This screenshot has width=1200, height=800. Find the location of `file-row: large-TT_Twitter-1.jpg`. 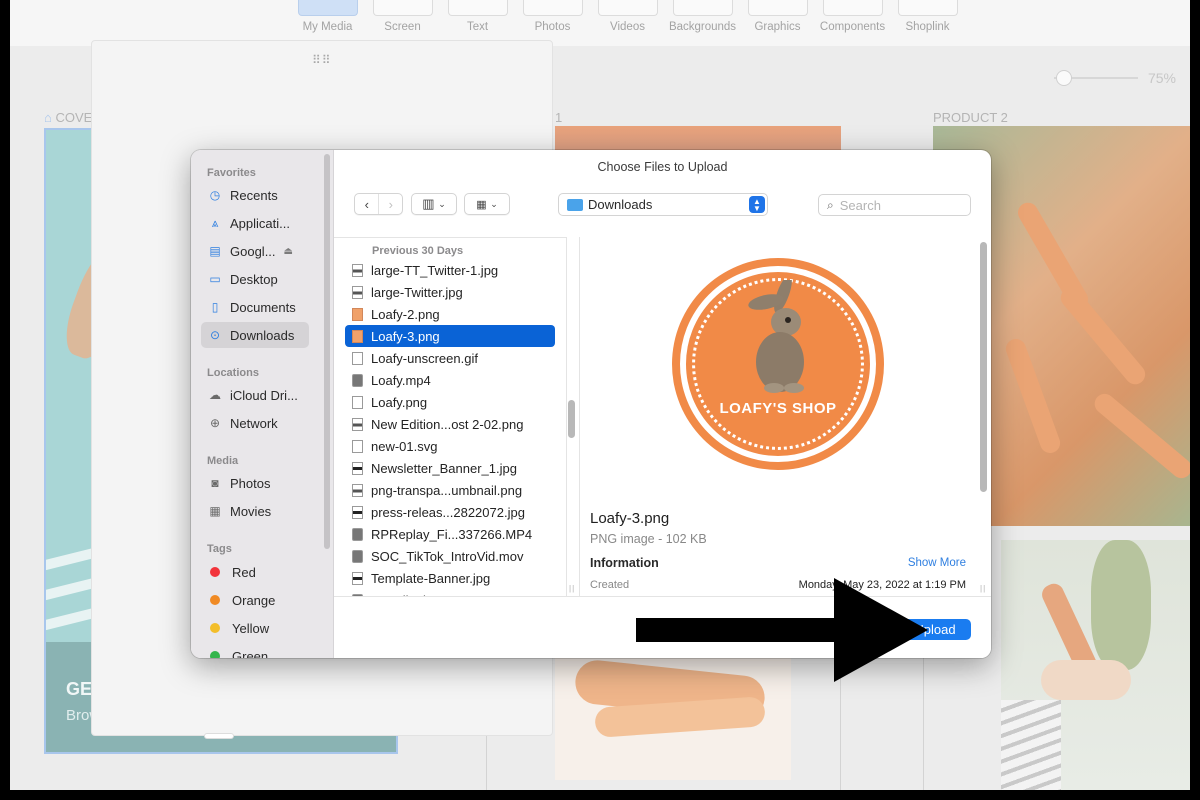

file-row: large-TT_Twitter-1.jpg is located at coordinates (450, 270).